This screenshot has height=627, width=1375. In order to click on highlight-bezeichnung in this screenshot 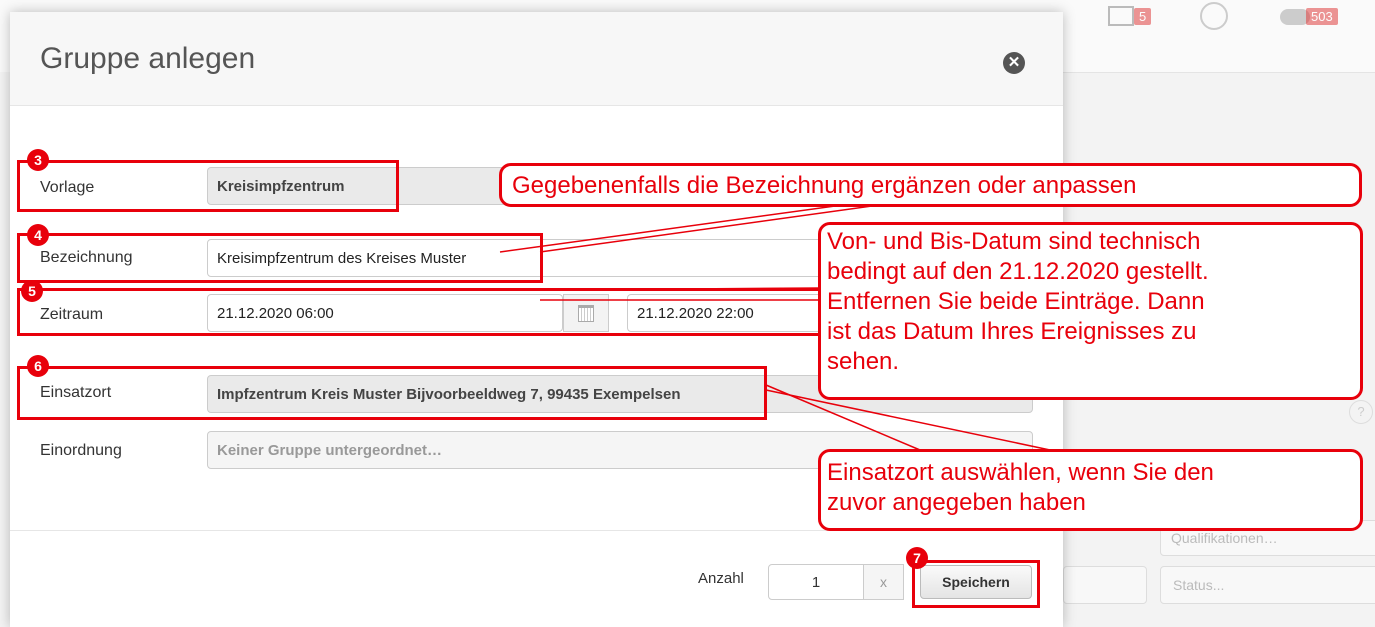, I will do `click(280, 258)`.